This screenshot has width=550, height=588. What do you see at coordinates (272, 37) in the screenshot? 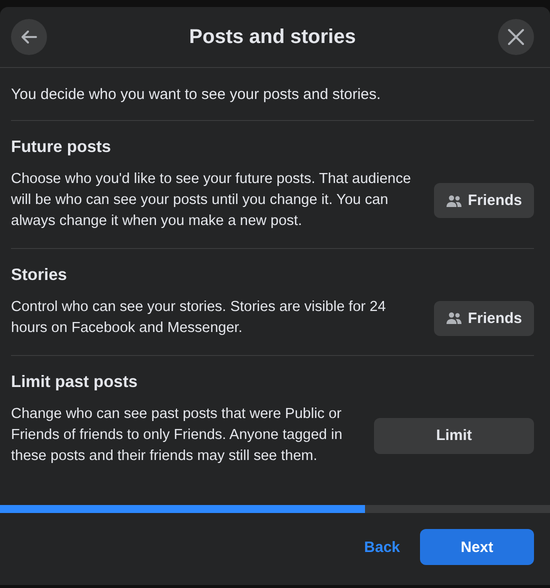
I see `dialog-title: Posts and stories` at bounding box center [272, 37].